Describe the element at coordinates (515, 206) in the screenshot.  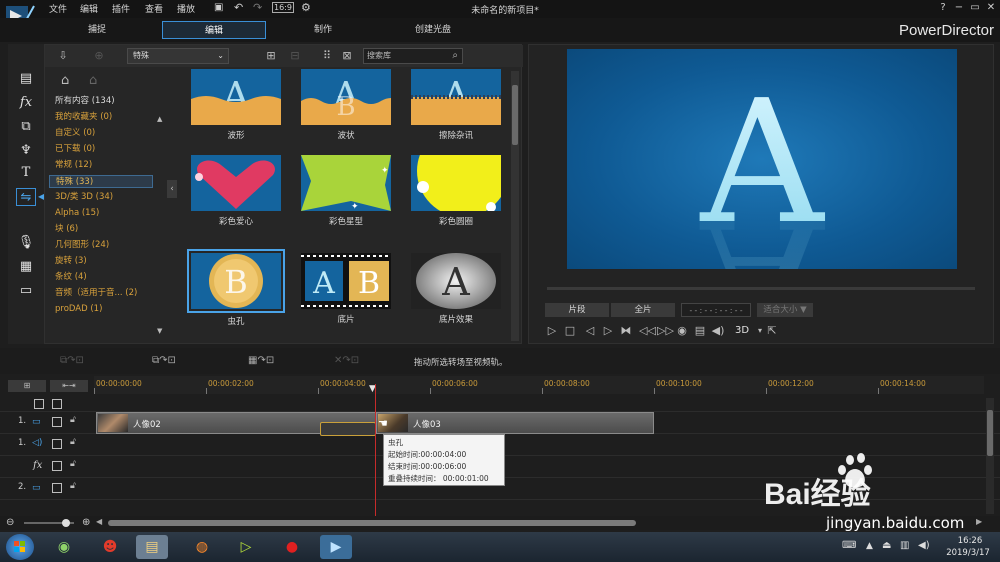
I see `thumbnail-scrollbar` at that location.